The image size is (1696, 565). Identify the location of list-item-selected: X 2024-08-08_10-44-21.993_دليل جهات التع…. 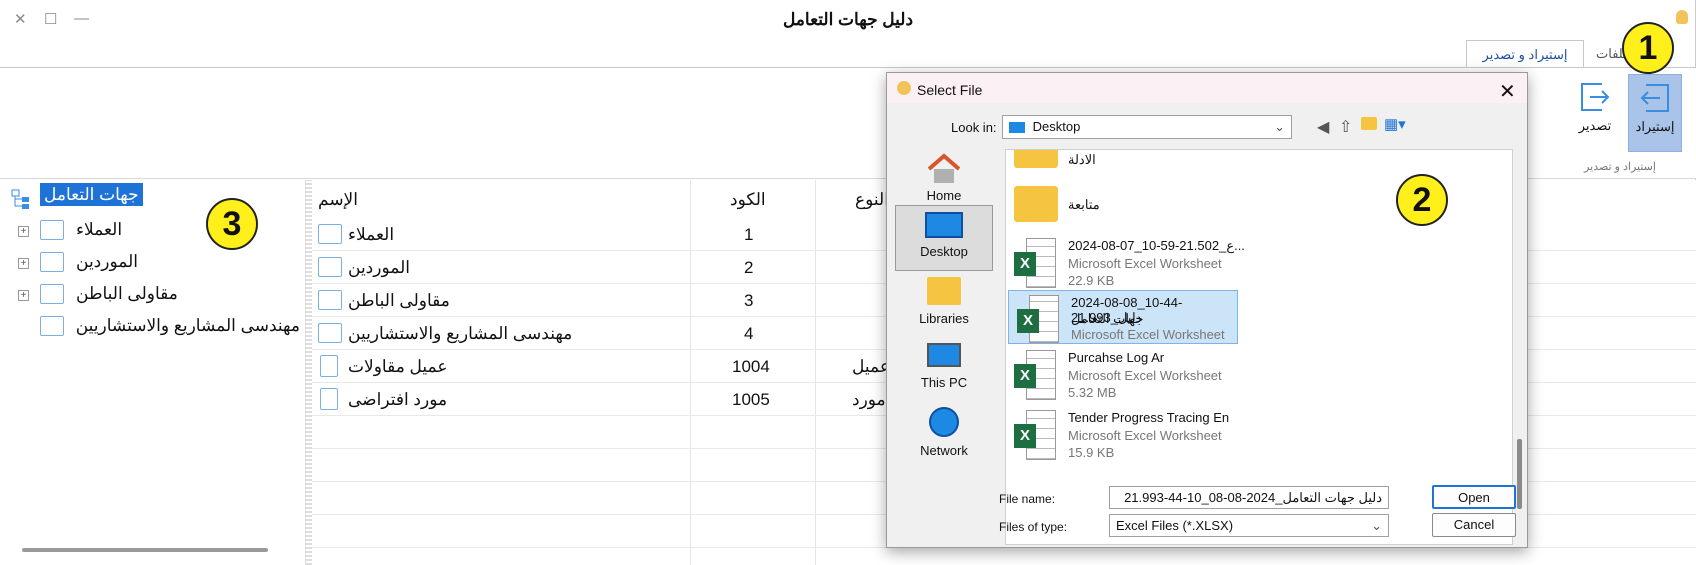
(1123, 317).